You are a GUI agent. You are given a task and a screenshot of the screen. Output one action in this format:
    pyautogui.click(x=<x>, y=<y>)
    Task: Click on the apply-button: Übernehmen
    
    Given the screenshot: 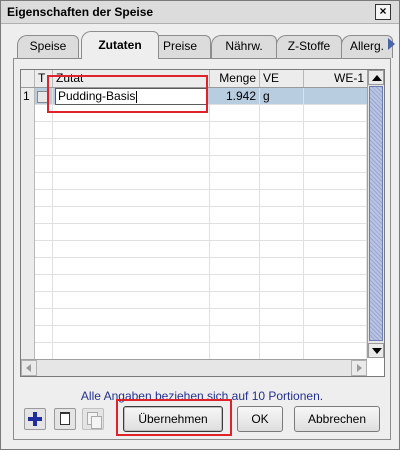 What is the action you would take?
    pyautogui.click(x=173, y=419)
    